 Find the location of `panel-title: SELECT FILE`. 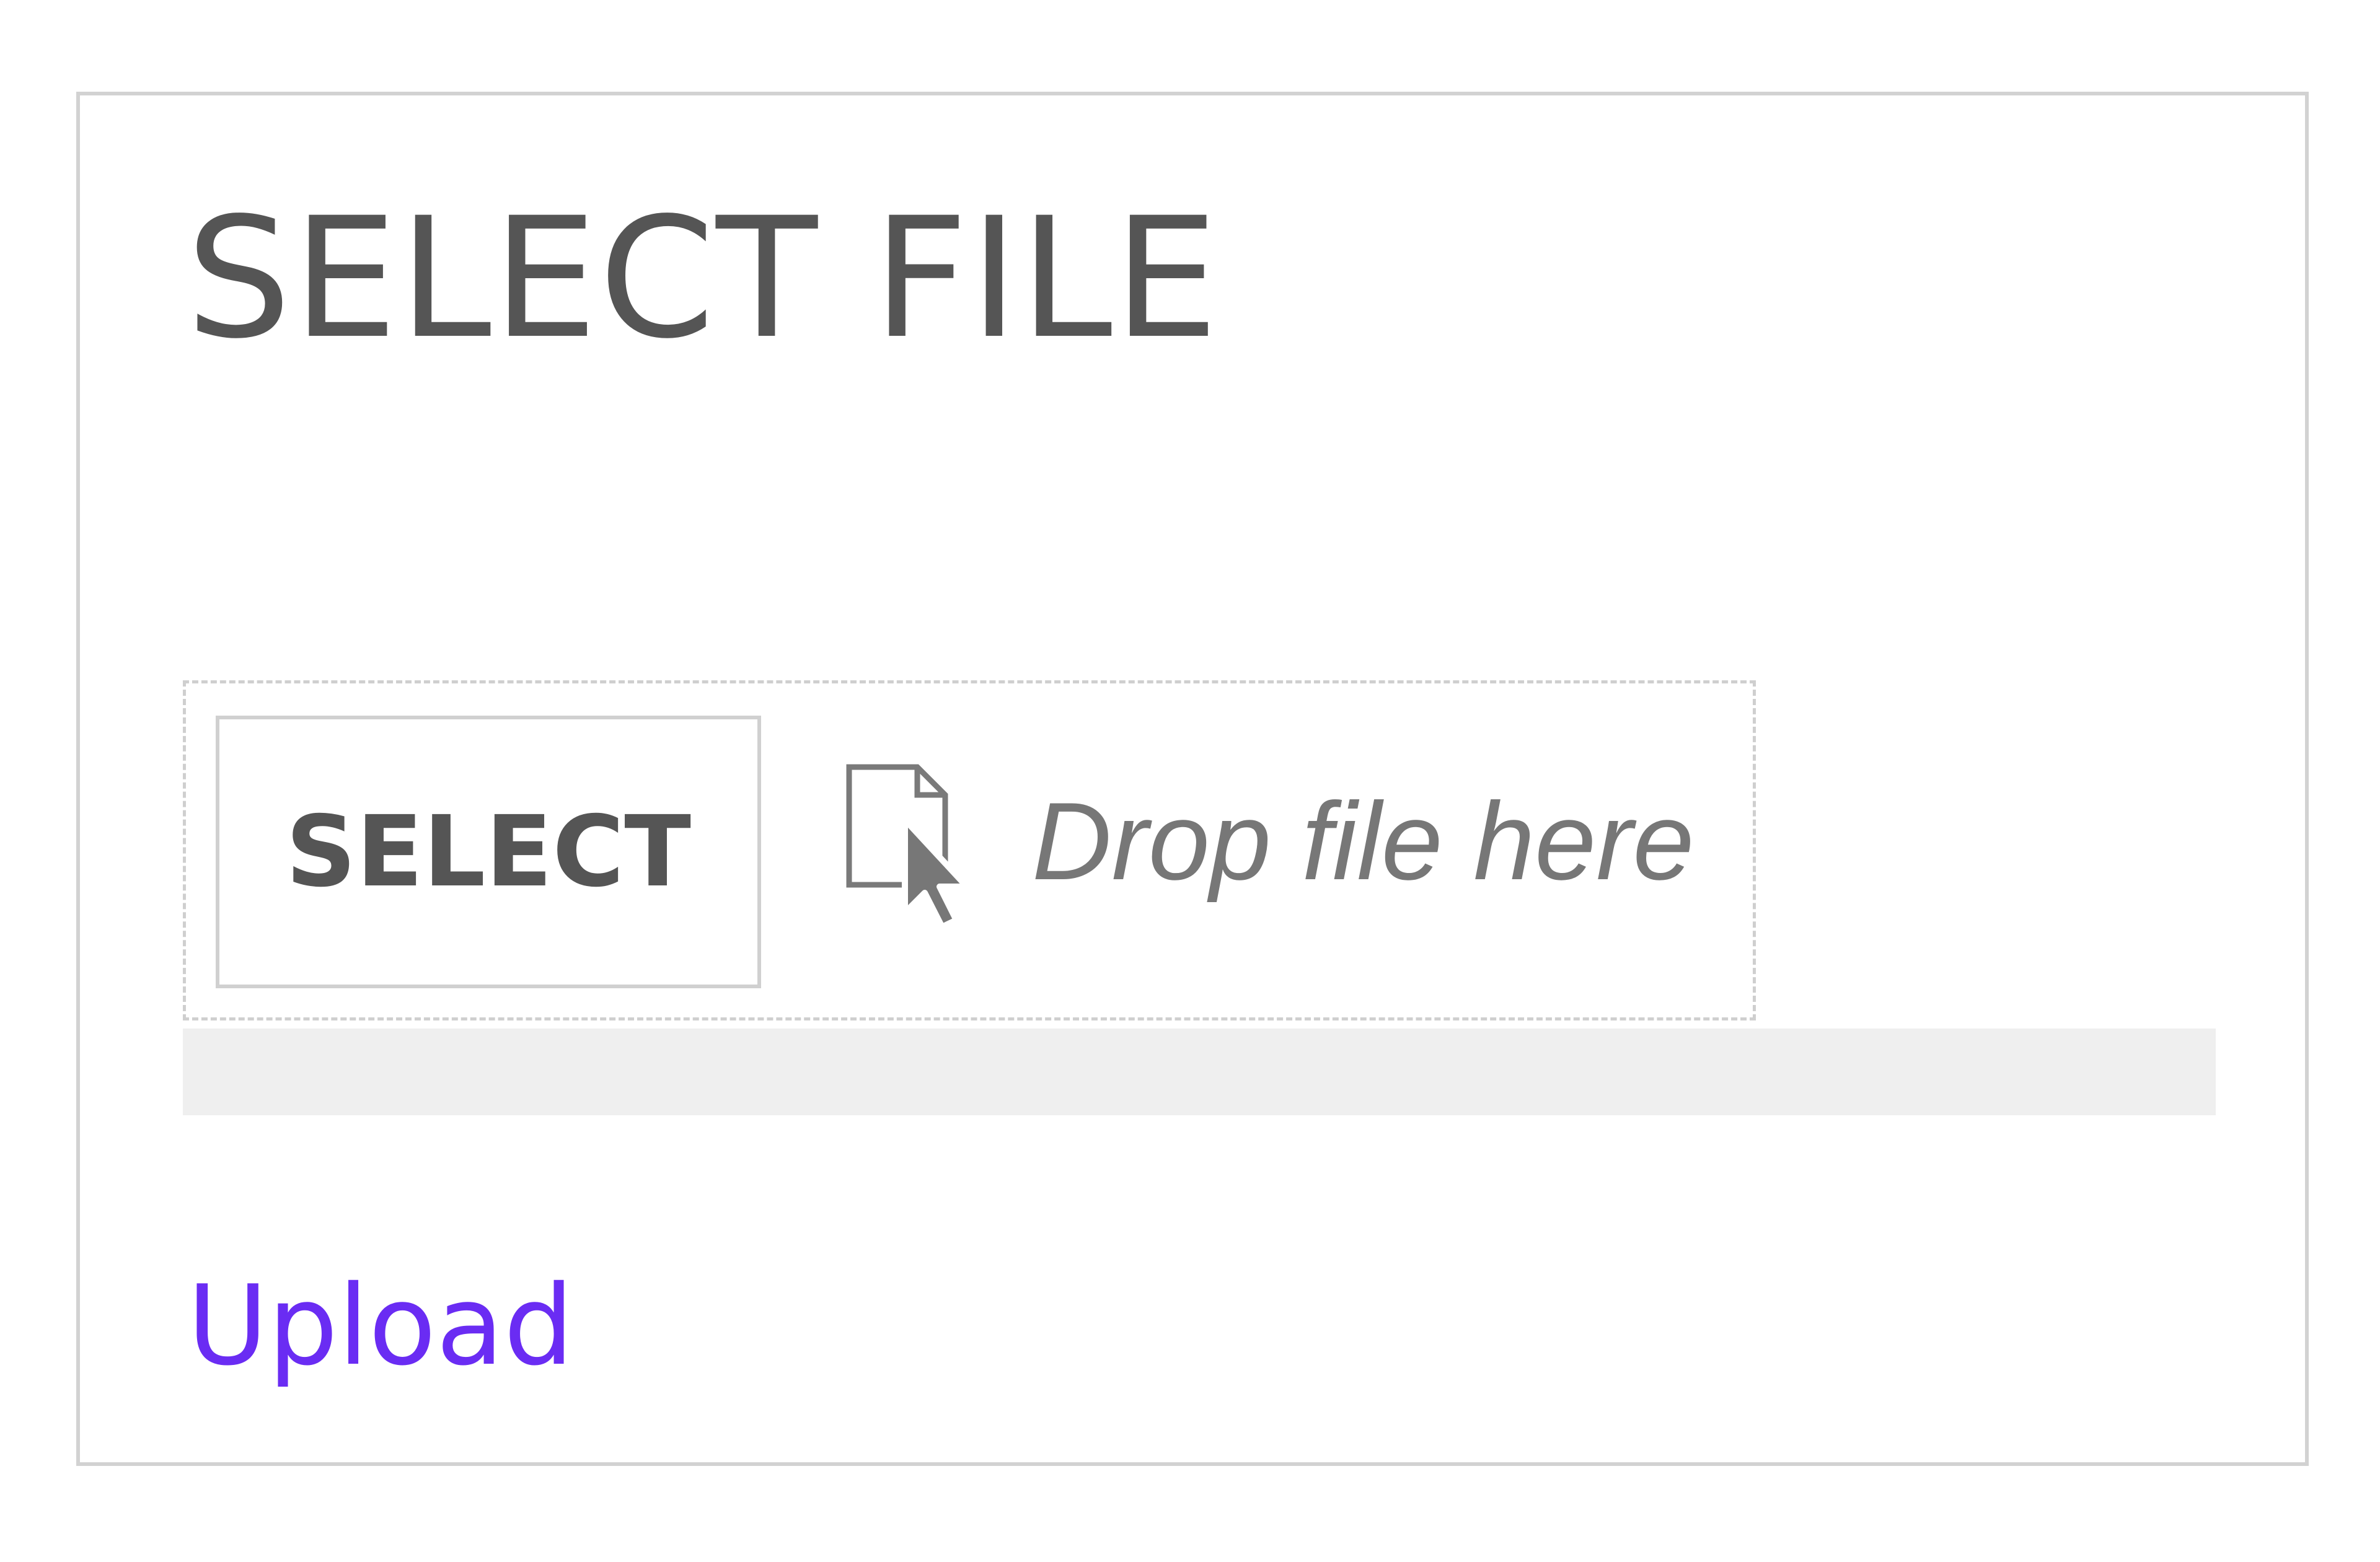

panel-title: SELECT FILE is located at coordinates (703, 278).